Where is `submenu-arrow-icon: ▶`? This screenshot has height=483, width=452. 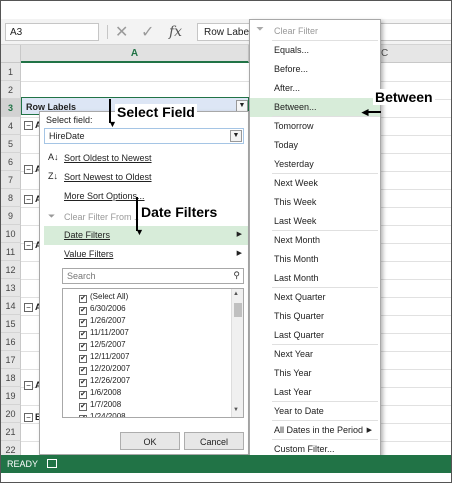 submenu-arrow-icon: ▶ is located at coordinates (239, 234).